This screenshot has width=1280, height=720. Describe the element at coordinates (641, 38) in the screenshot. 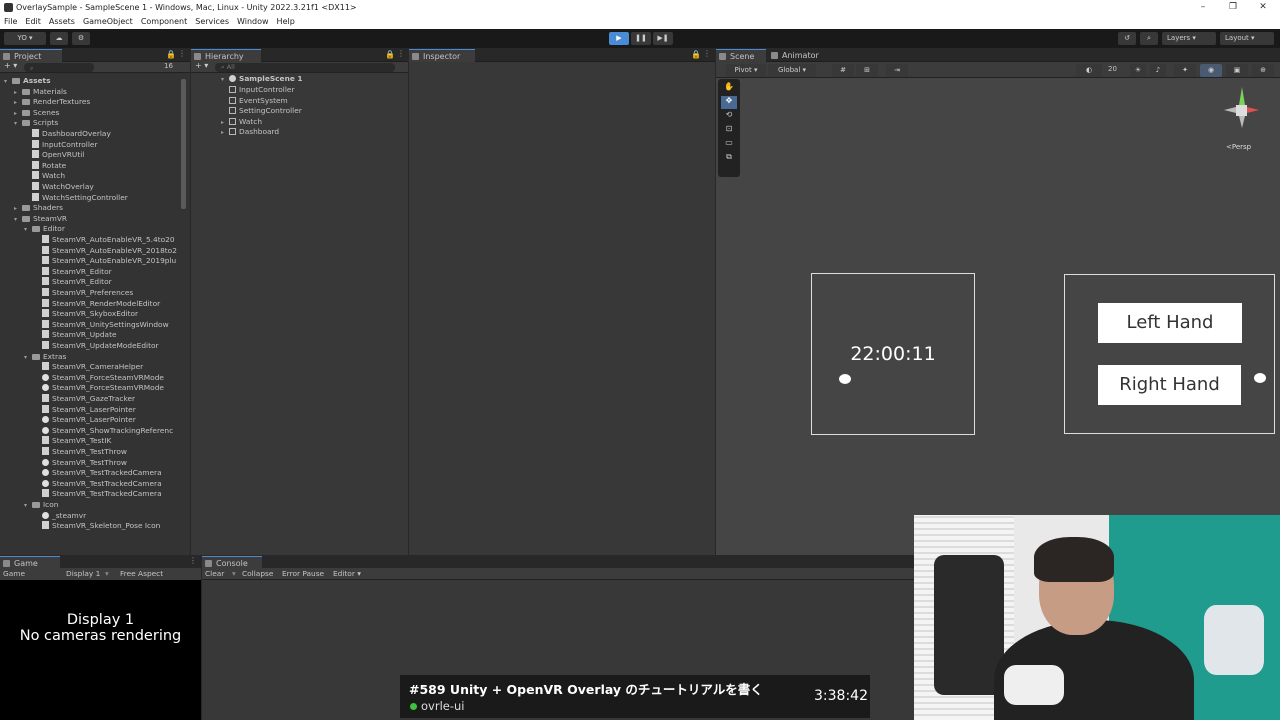

I see `pause-button: ❚❚` at that location.